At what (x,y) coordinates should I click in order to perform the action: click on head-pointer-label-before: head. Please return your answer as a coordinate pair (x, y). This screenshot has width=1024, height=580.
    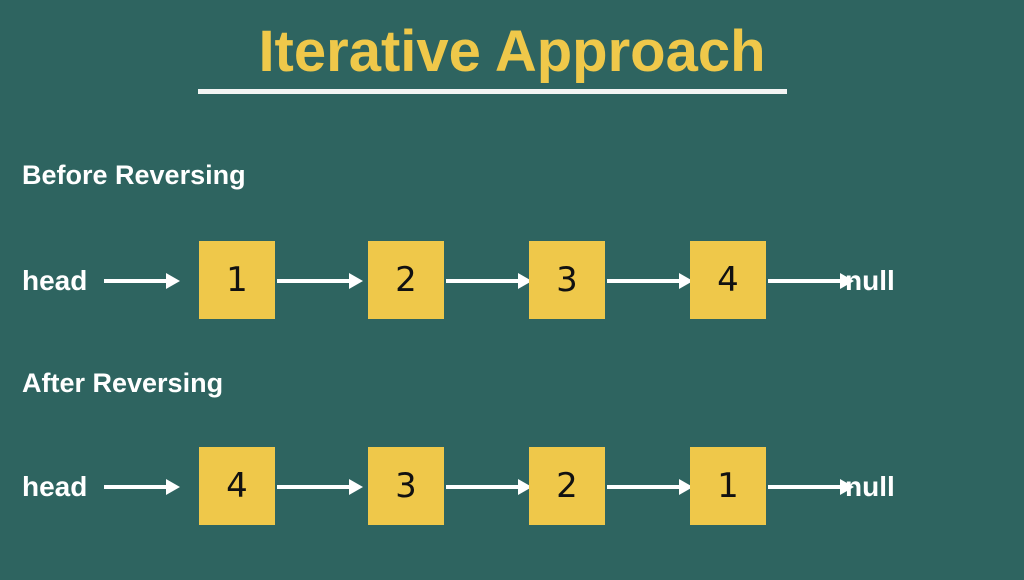
    Looking at the image, I should click on (55, 280).